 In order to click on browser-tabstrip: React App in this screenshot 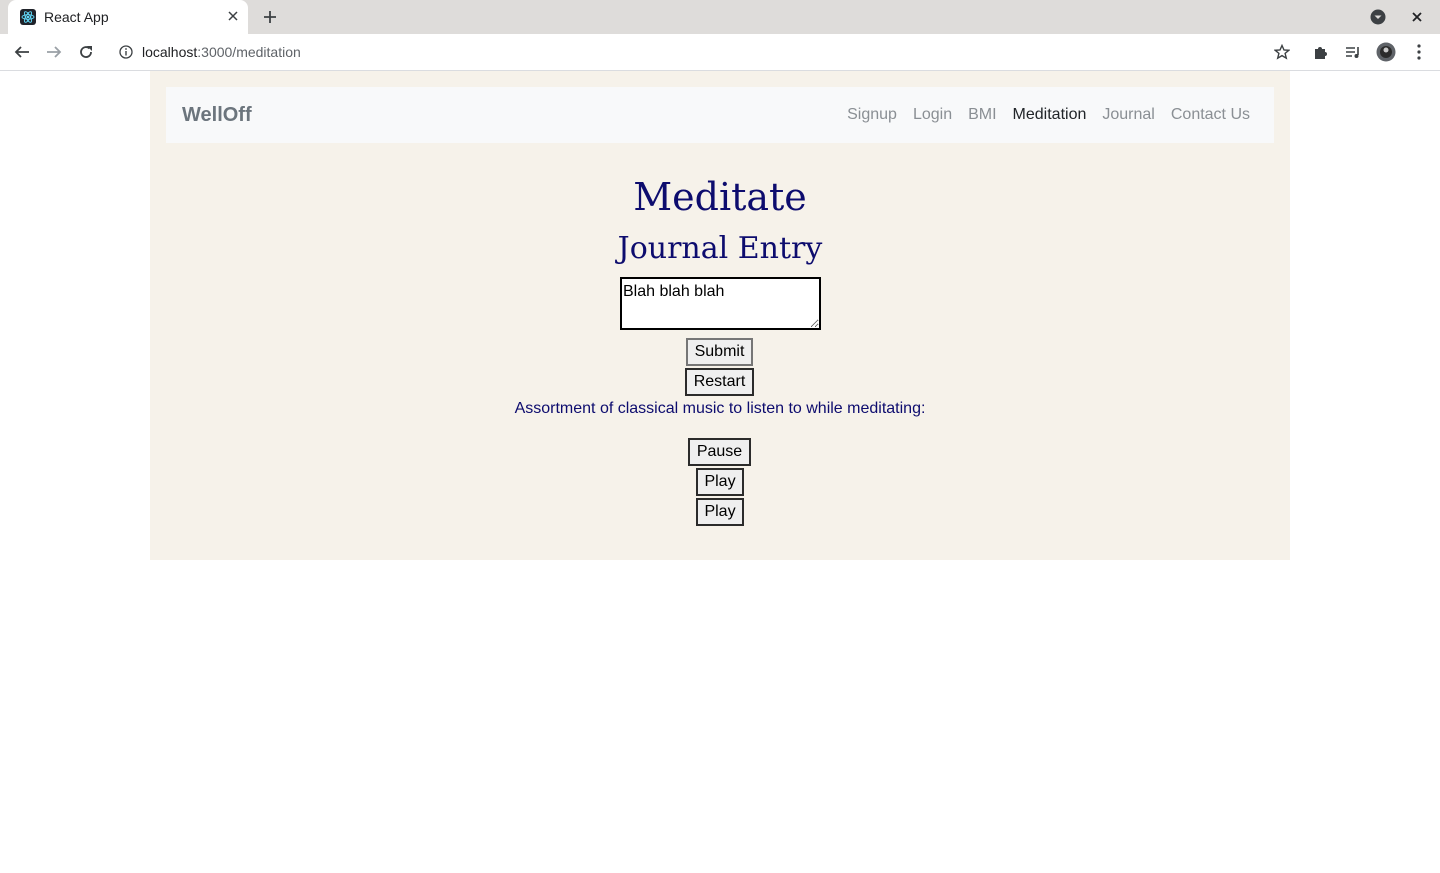, I will do `click(720, 17)`.